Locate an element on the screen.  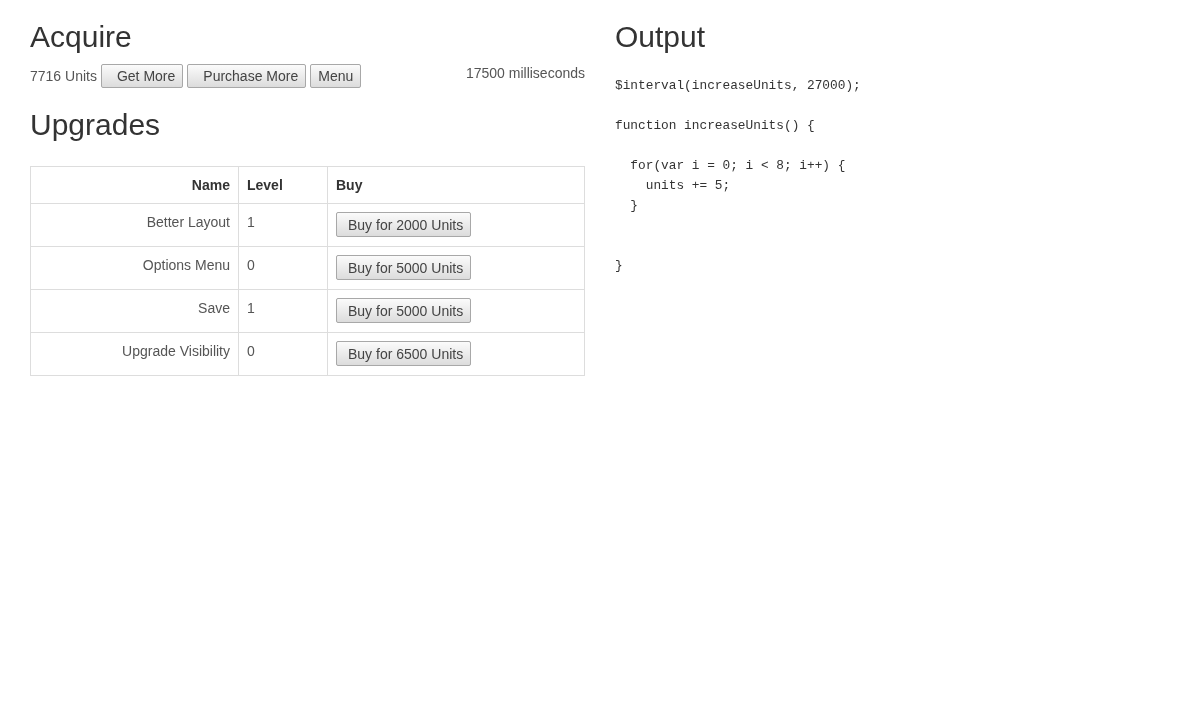
table-cell: Upgrade Visibility is located at coordinates (134, 354).